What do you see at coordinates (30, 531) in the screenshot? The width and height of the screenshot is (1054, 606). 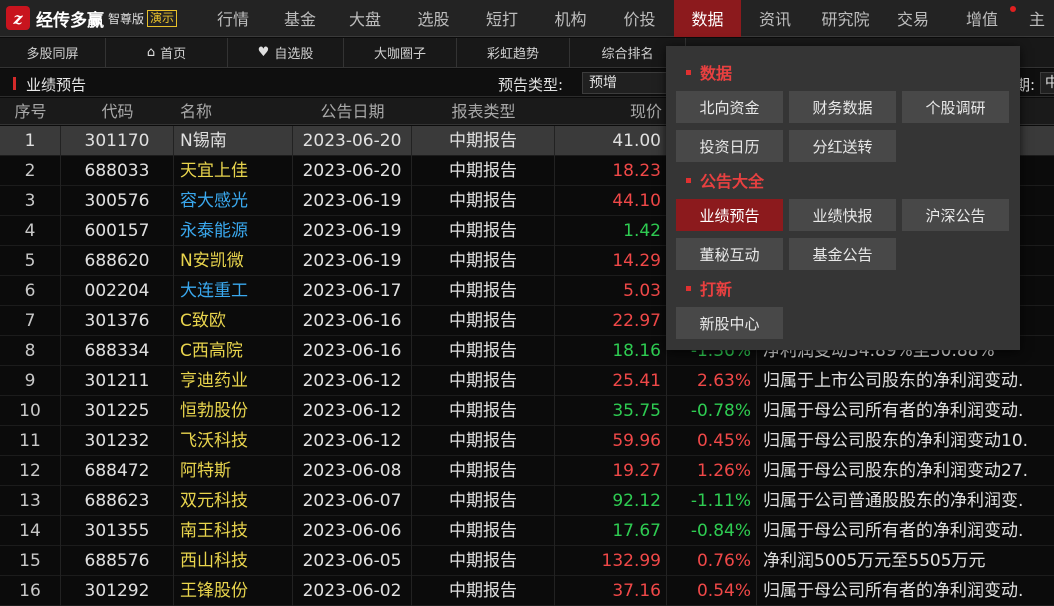 I see `cell-seq: 14` at bounding box center [30, 531].